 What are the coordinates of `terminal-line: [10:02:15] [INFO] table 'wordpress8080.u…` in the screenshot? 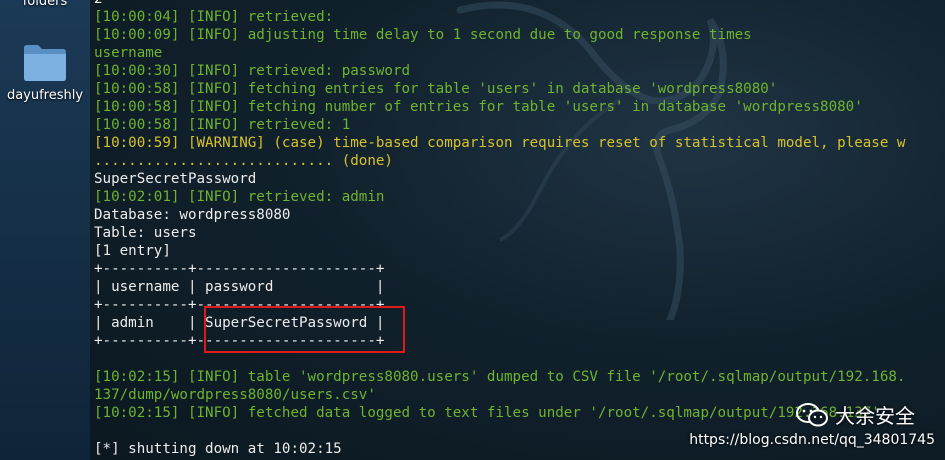 It's located at (500, 377).